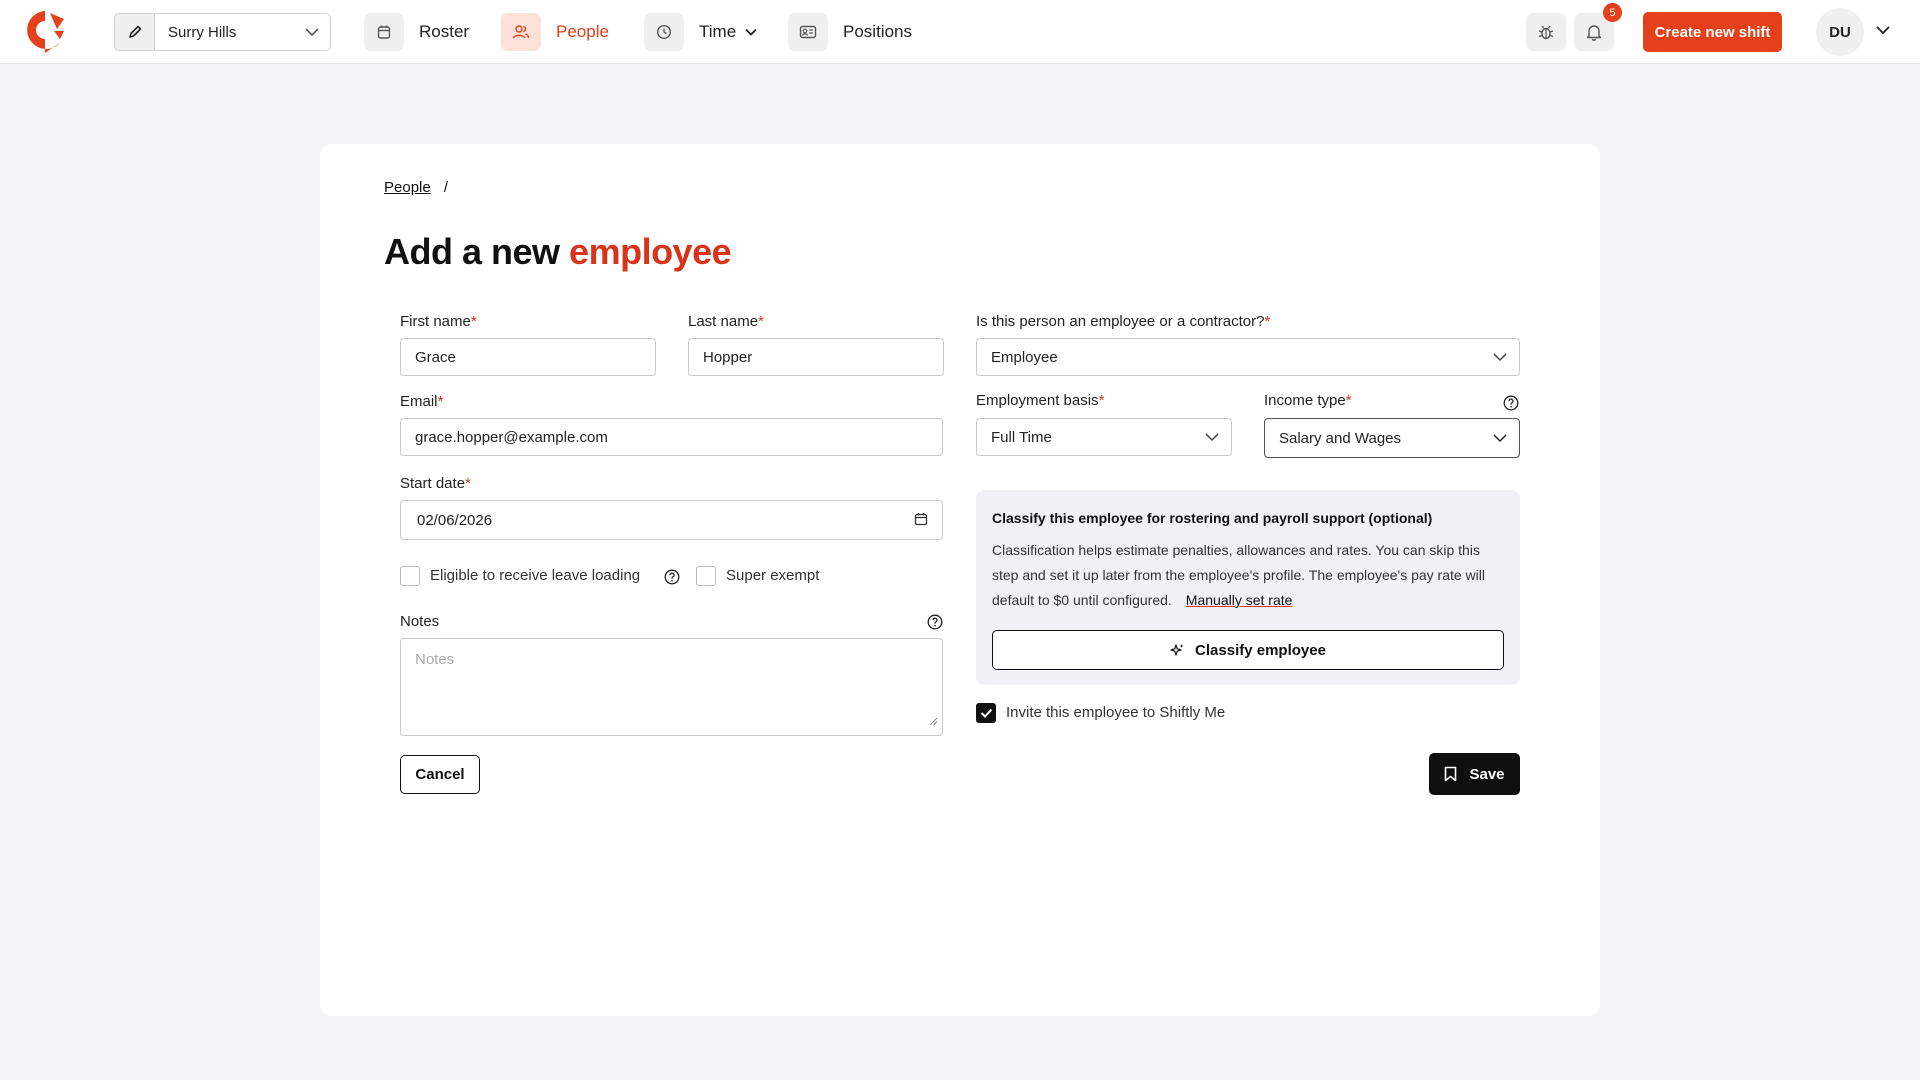 This screenshot has width=1920, height=1080. What do you see at coordinates (816, 357) in the screenshot?
I see `last-name-input: Hopper` at bounding box center [816, 357].